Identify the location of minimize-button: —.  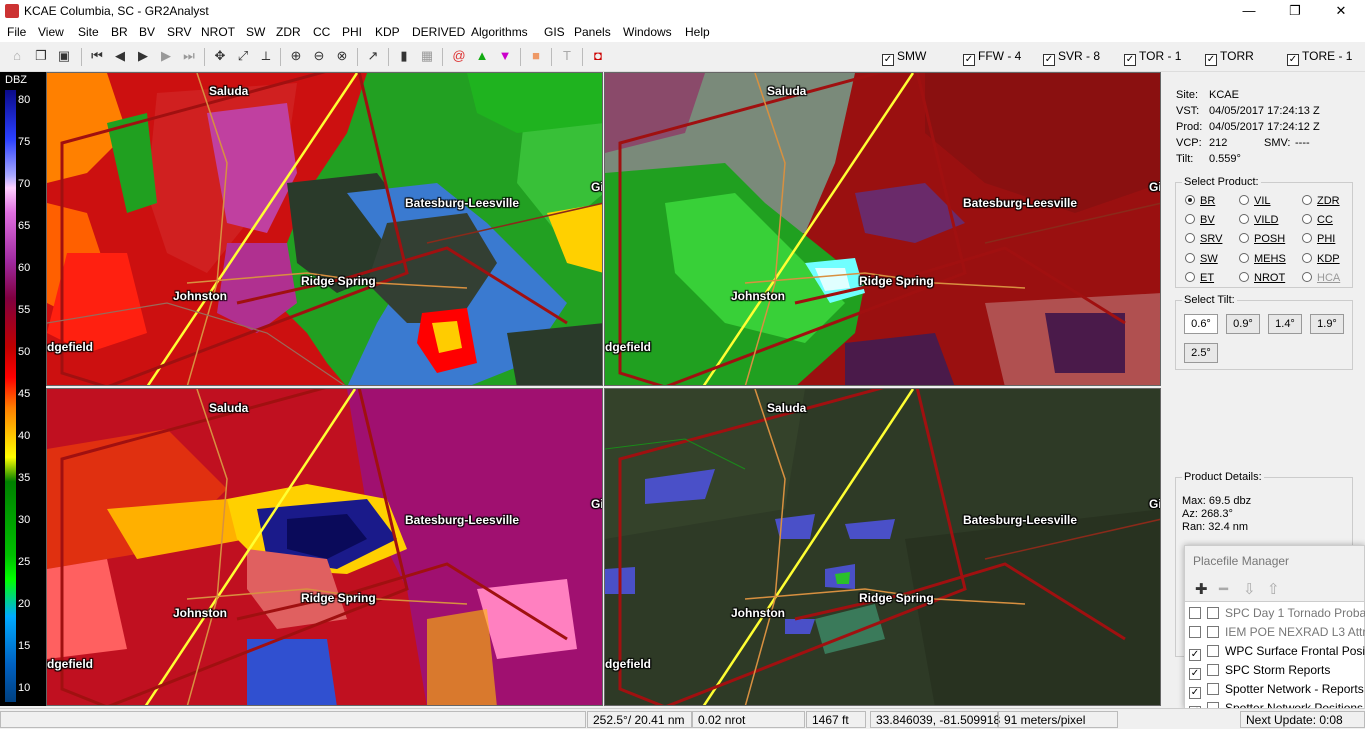
(1249, 11).